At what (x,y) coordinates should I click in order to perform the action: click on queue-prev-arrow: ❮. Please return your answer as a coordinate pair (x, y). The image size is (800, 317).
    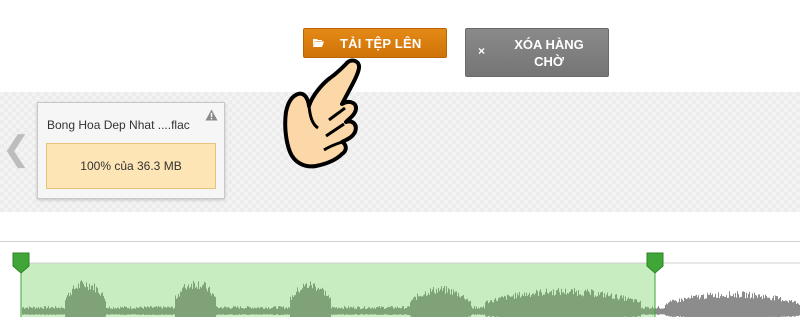
    Looking at the image, I should click on (16, 149).